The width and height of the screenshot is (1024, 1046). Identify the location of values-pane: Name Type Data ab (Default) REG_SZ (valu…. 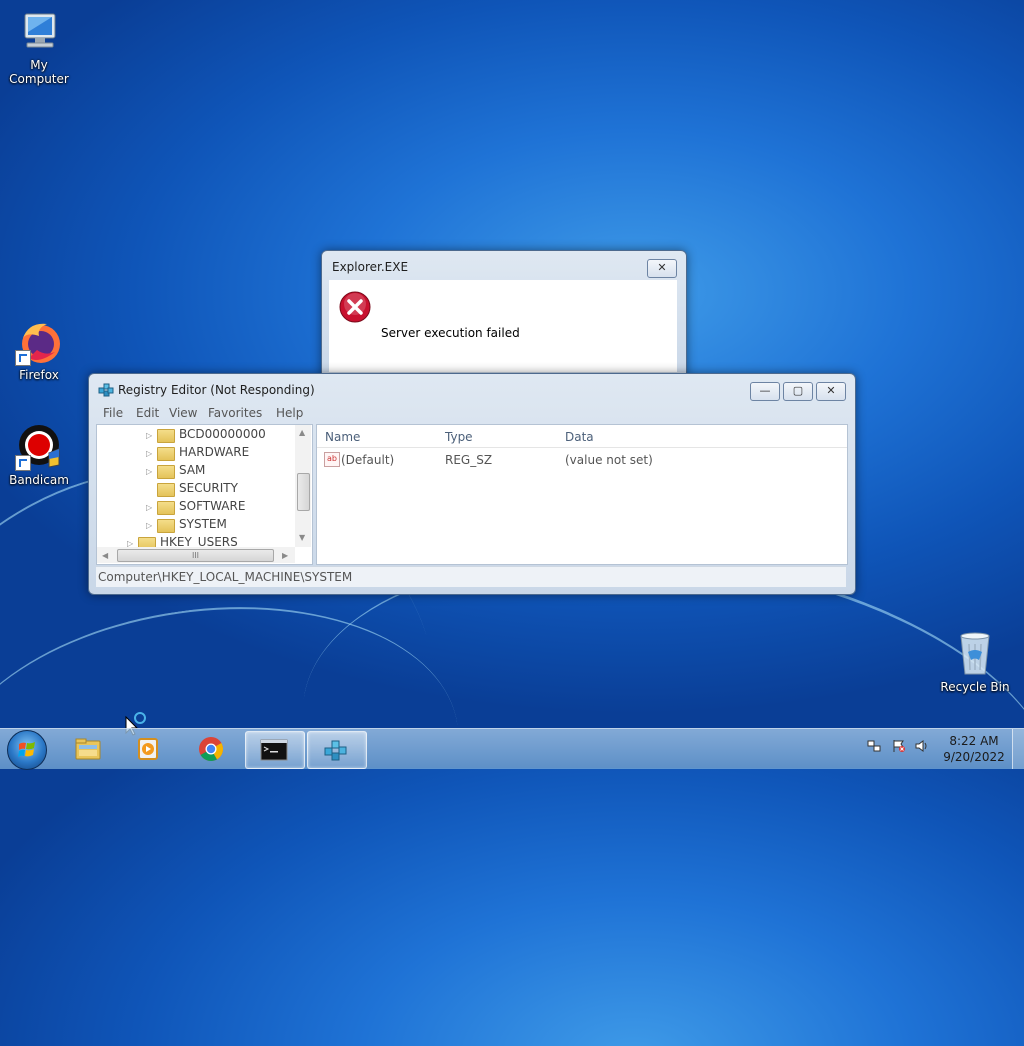
(582, 494).